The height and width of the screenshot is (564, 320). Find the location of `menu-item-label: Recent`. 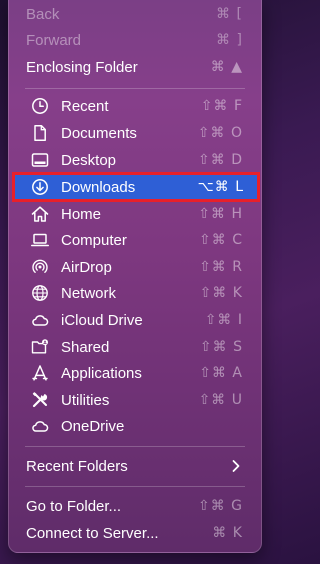

menu-item-label: Recent is located at coordinates (85, 106).